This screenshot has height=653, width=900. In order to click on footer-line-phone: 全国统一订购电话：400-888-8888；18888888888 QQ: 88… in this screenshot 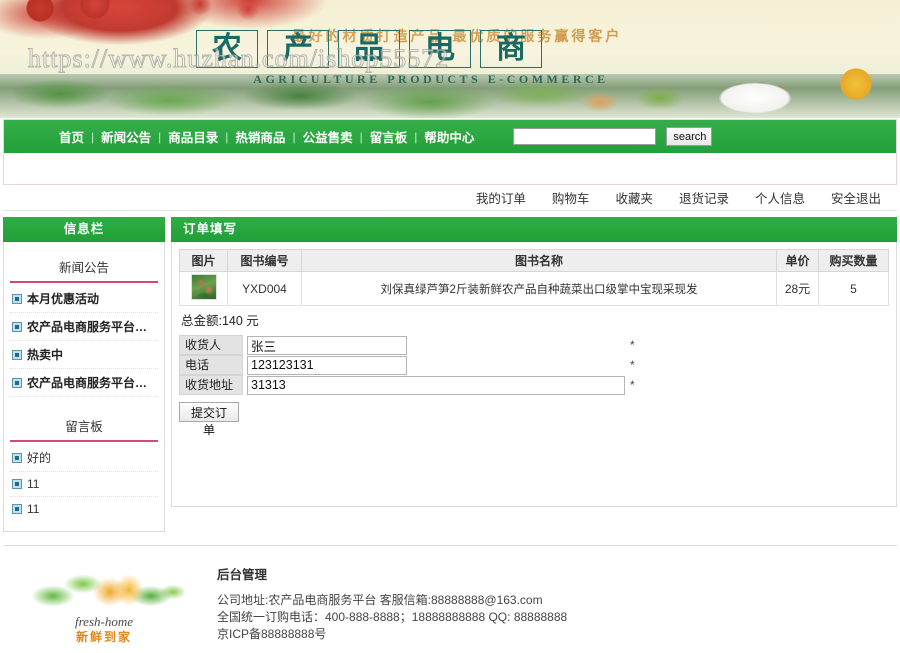, I will do `click(392, 617)`.